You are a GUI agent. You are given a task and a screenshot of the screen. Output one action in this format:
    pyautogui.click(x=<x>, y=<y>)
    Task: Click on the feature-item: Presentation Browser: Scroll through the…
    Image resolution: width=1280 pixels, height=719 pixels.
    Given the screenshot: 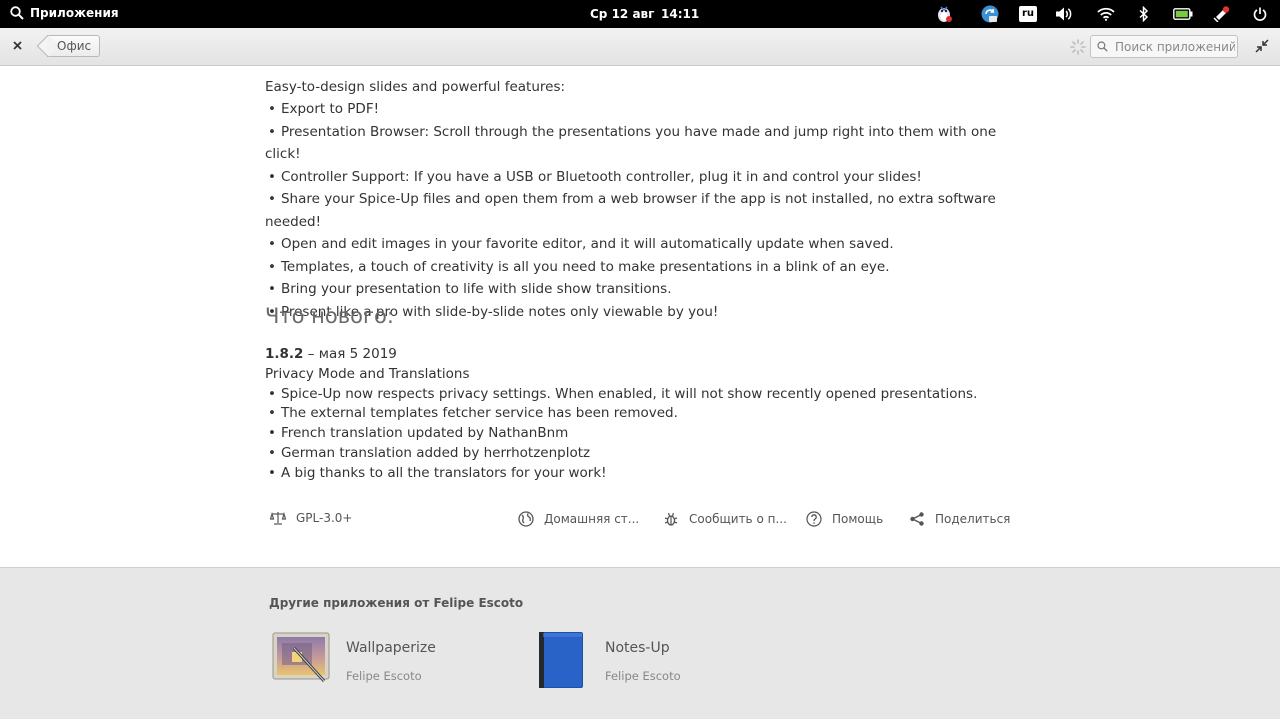 What is the action you would take?
    pyautogui.click(x=645, y=143)
    